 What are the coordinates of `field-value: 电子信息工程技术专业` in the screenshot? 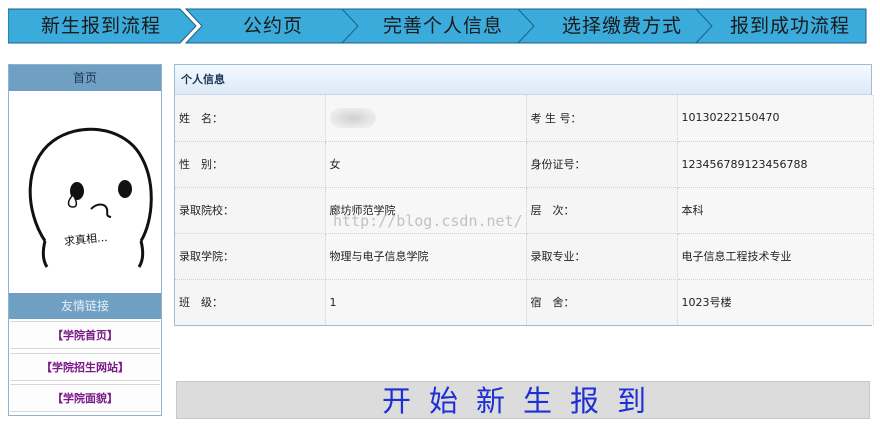 It's located at (775, 256).